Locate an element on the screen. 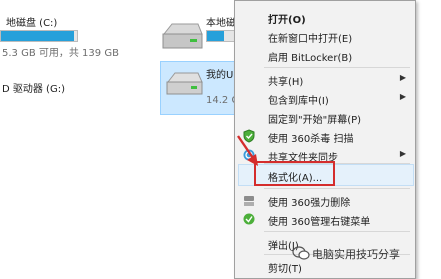 This screenshot has width=441, height=279. menu-item-label: 剪切(T) is located at coordinates (285, 269).